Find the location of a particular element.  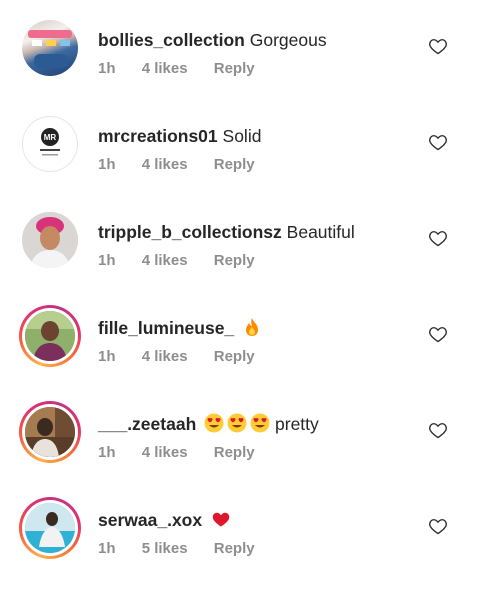

comment-text-line: fille_lumineuse_ is located at coordinates (179, 328).